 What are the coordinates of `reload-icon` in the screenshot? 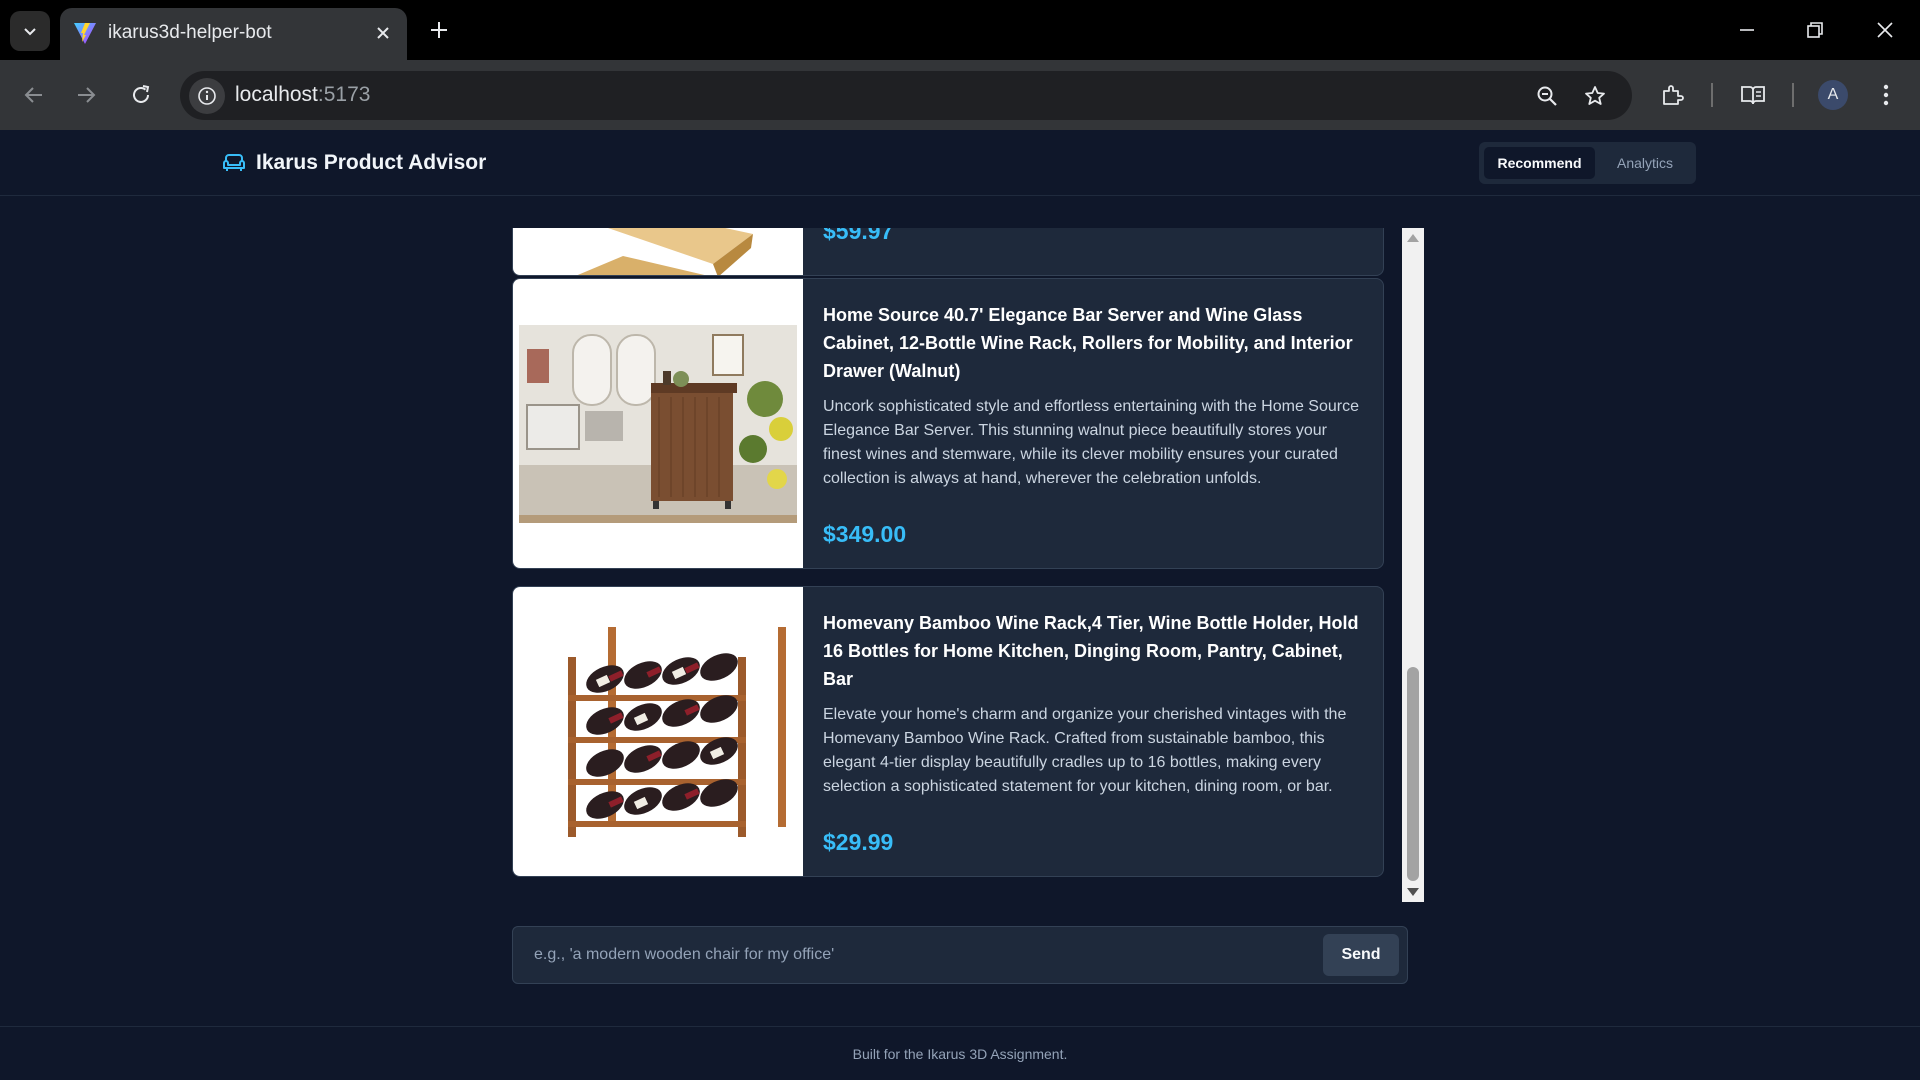 It's located at (141, 94).